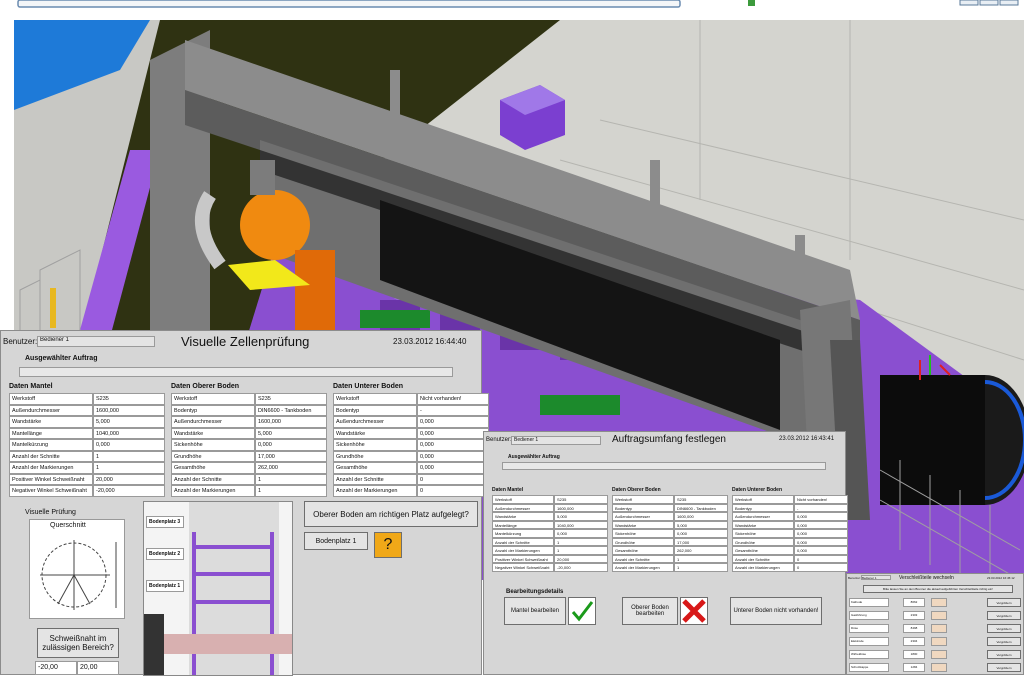  I want to click on data-label: Sickenhöhe, so click(375, 445).